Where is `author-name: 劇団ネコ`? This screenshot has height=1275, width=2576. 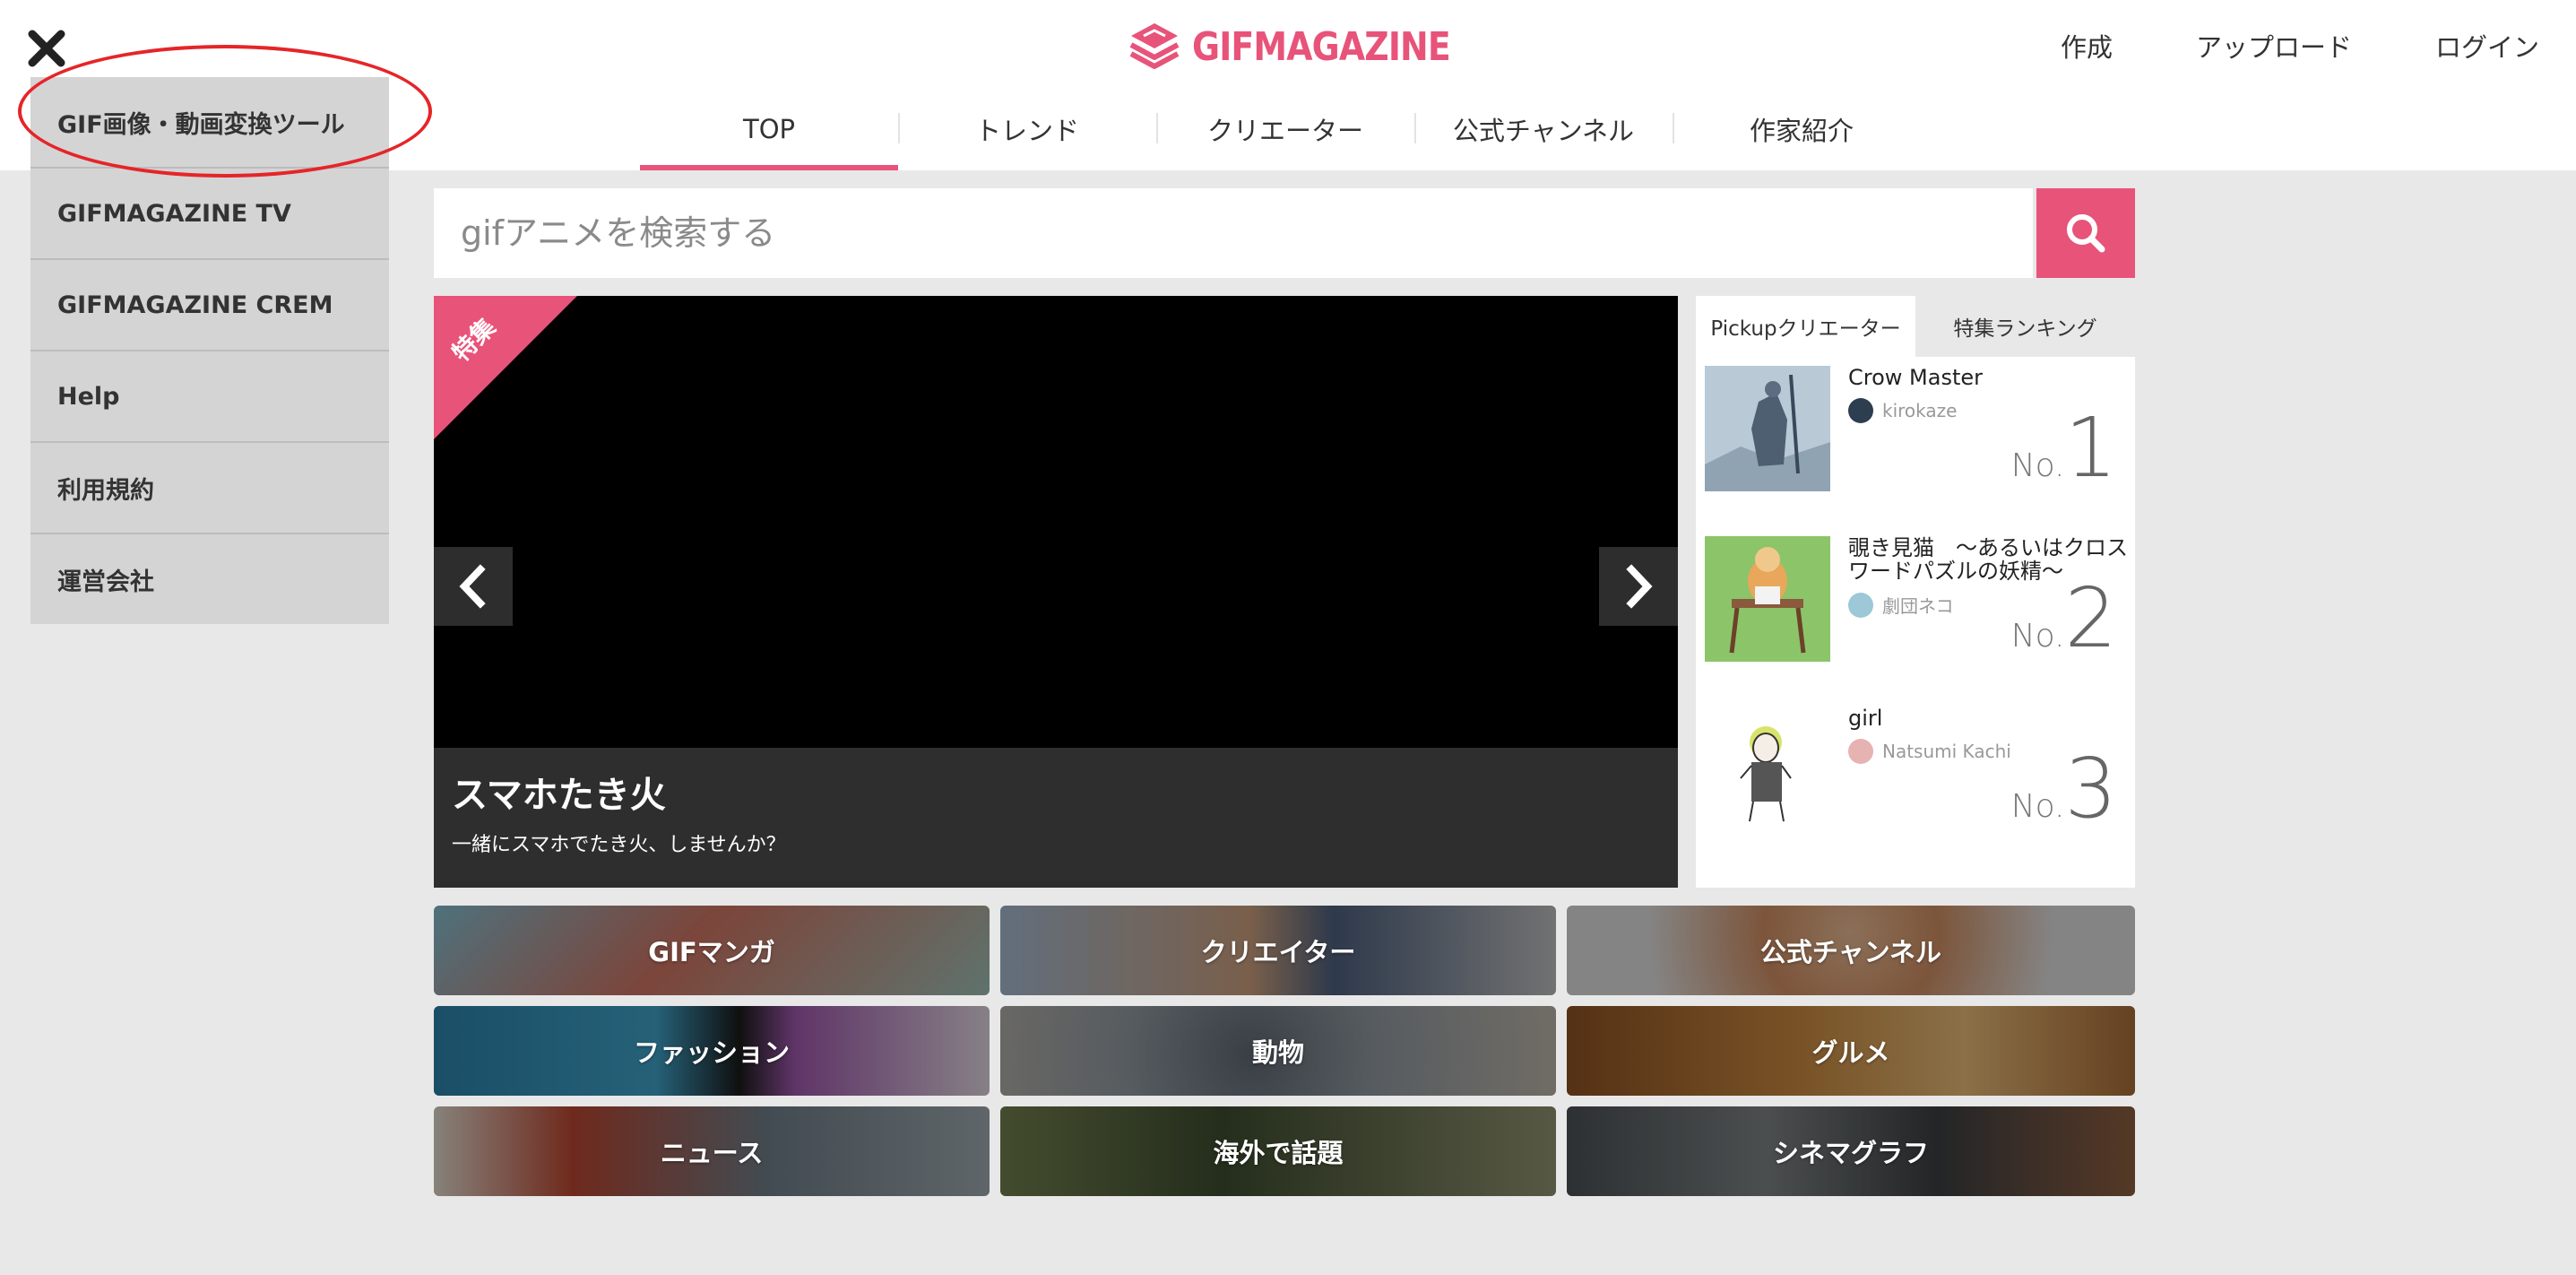 author-name: 劇団ネコ is located at coordinates (1918, 606).